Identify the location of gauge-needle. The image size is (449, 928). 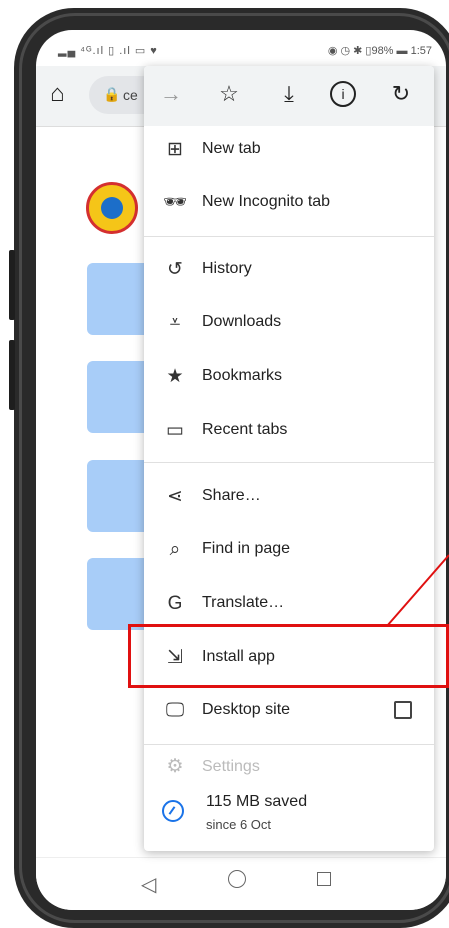
(172, 810).